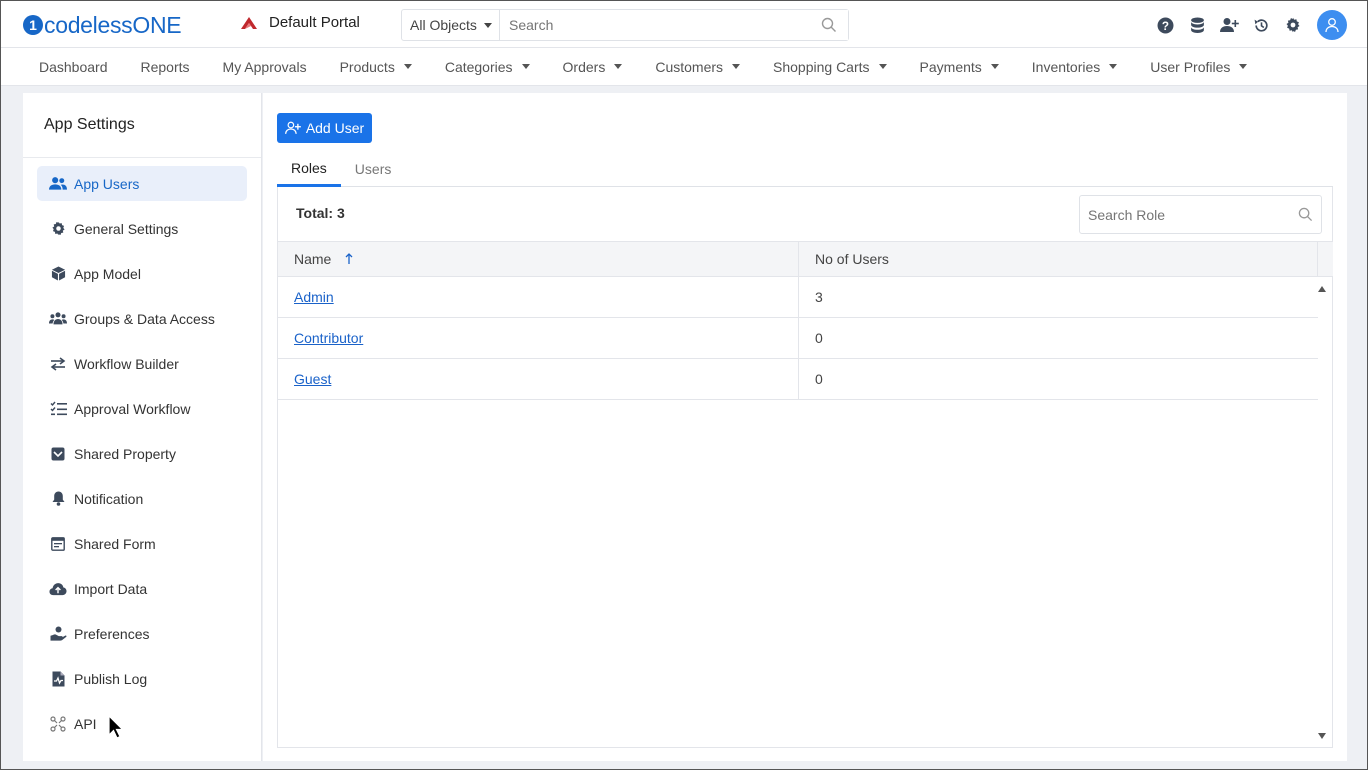 This screenshot has width=1368, height=770. Describe the element at coordinates (1190, 66) in the screenshot. I see `nav-label: User Profiles` at that location.